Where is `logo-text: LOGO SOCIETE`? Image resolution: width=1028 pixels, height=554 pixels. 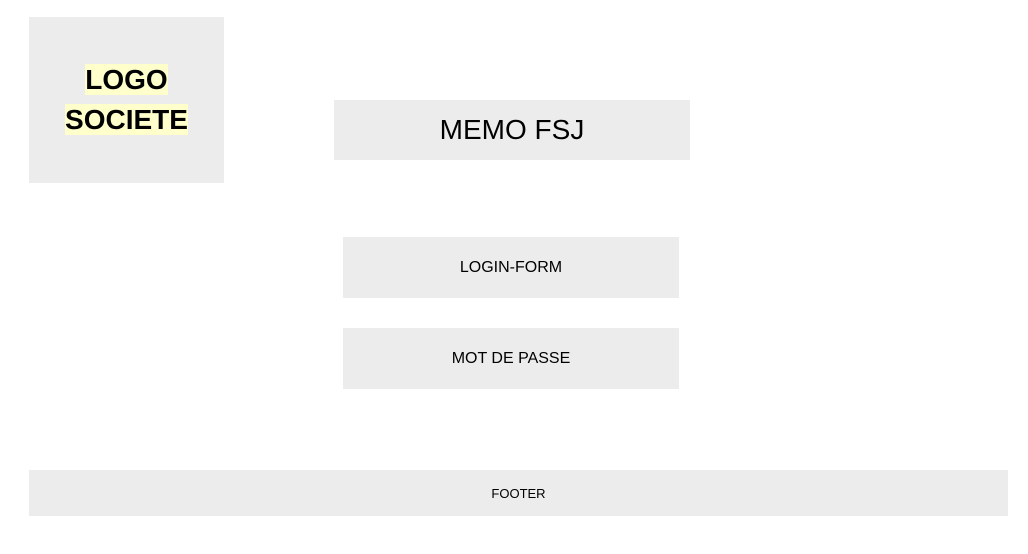
logo-text: LOGO SOCIETE is located at coordinates (126, 100).